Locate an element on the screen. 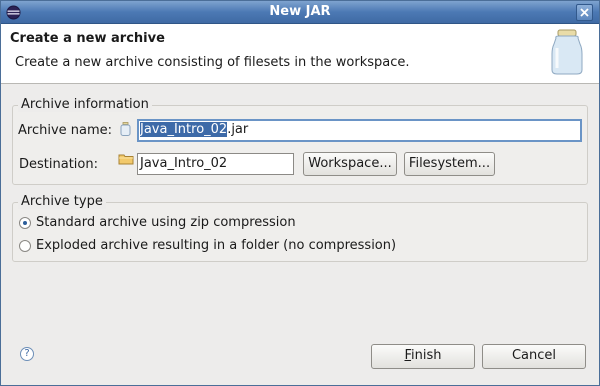 Image resolution: width=600 pixels, height=386 pixels. close-icon is located at coordinates (584, 12).